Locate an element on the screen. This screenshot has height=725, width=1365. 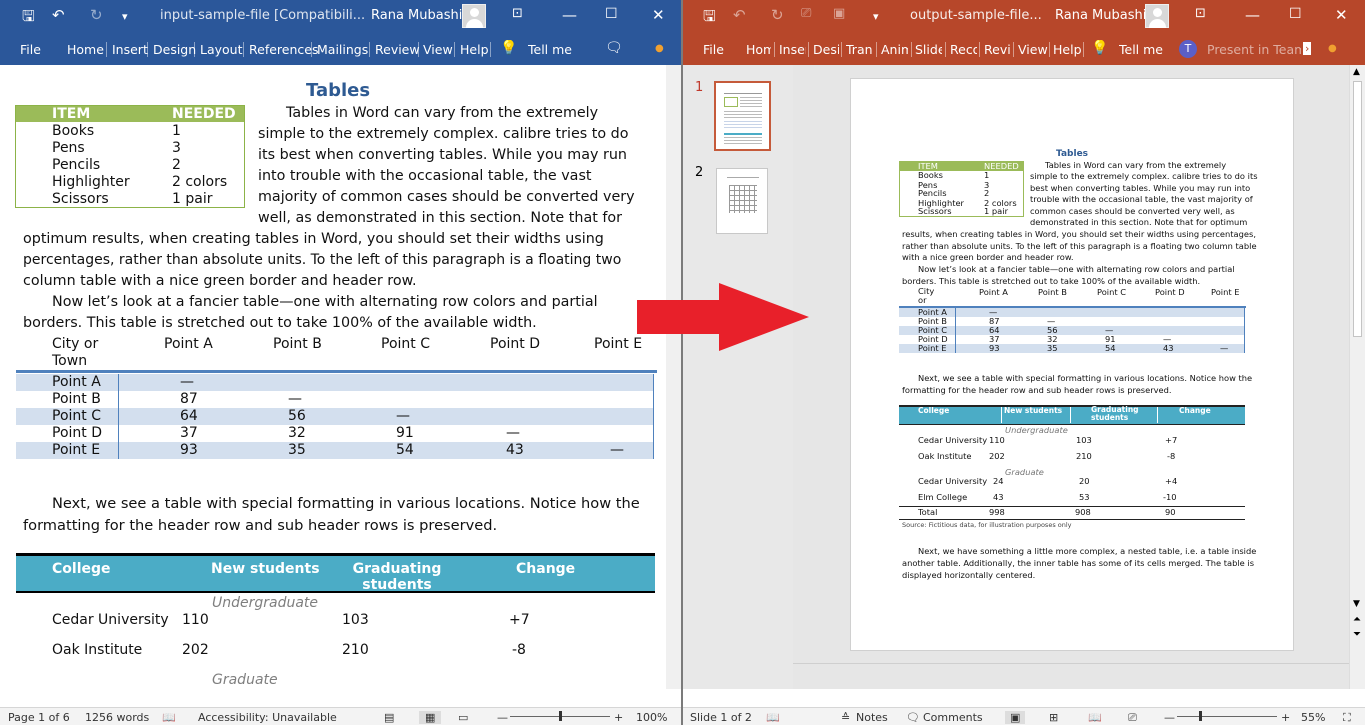
slide-count: Slide 1 of 2 is located at coordinates (721, 717).